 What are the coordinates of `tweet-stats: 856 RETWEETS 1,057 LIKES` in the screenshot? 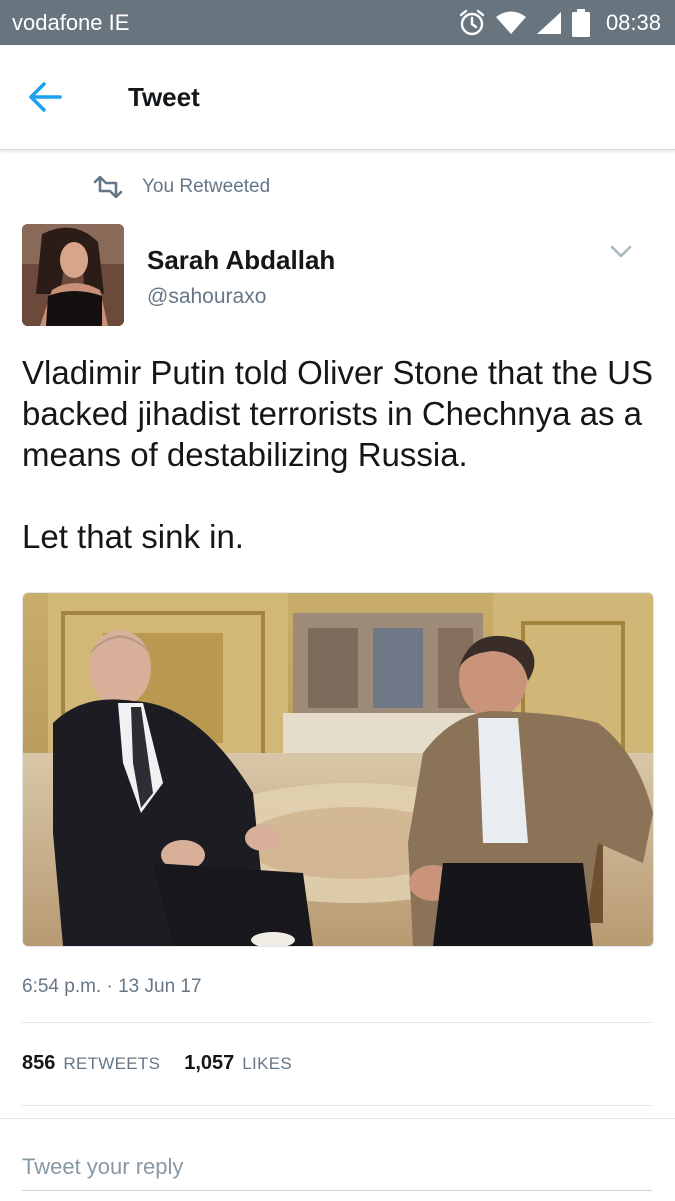 It's located at (169, 1063).